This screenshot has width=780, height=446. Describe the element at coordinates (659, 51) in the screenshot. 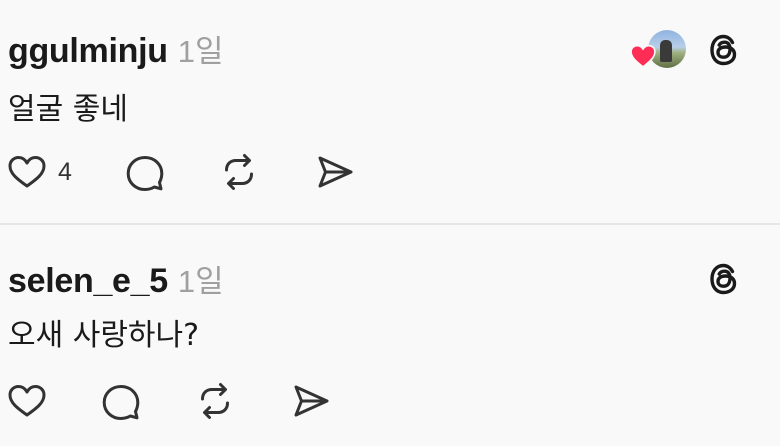

I see `author-liked-indicator` at that location.